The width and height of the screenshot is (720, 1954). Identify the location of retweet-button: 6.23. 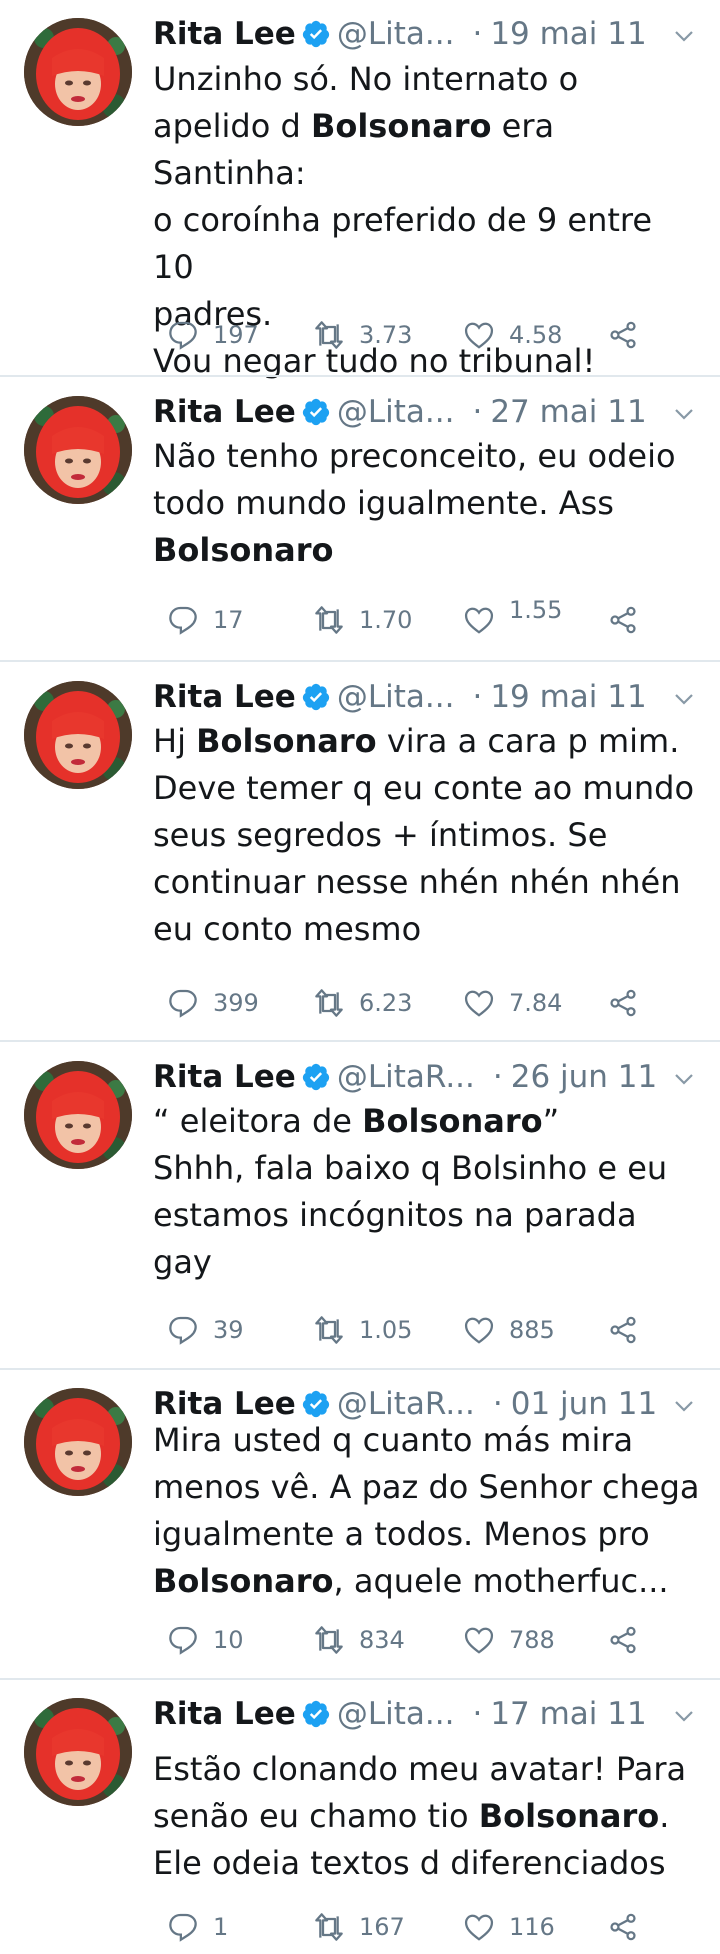
(355, 1003).